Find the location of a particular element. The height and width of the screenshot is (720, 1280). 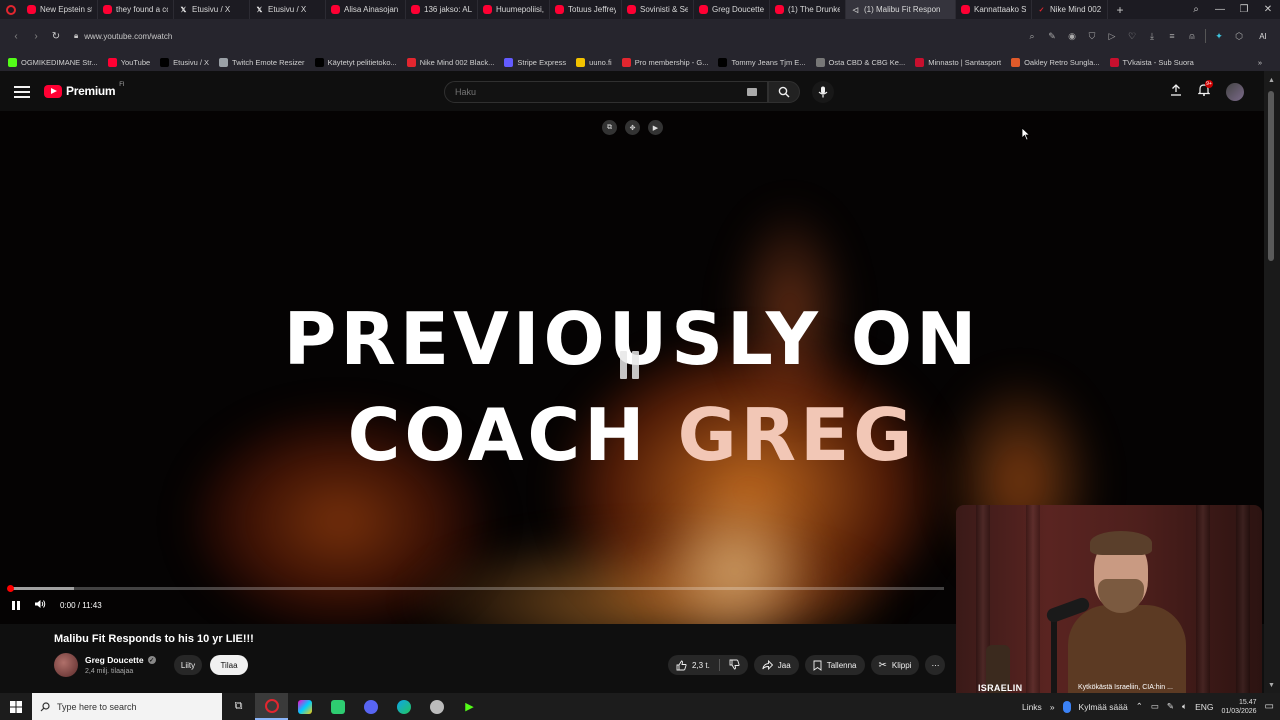

player-icon: ▷ is located at coordinates (1112, 36).